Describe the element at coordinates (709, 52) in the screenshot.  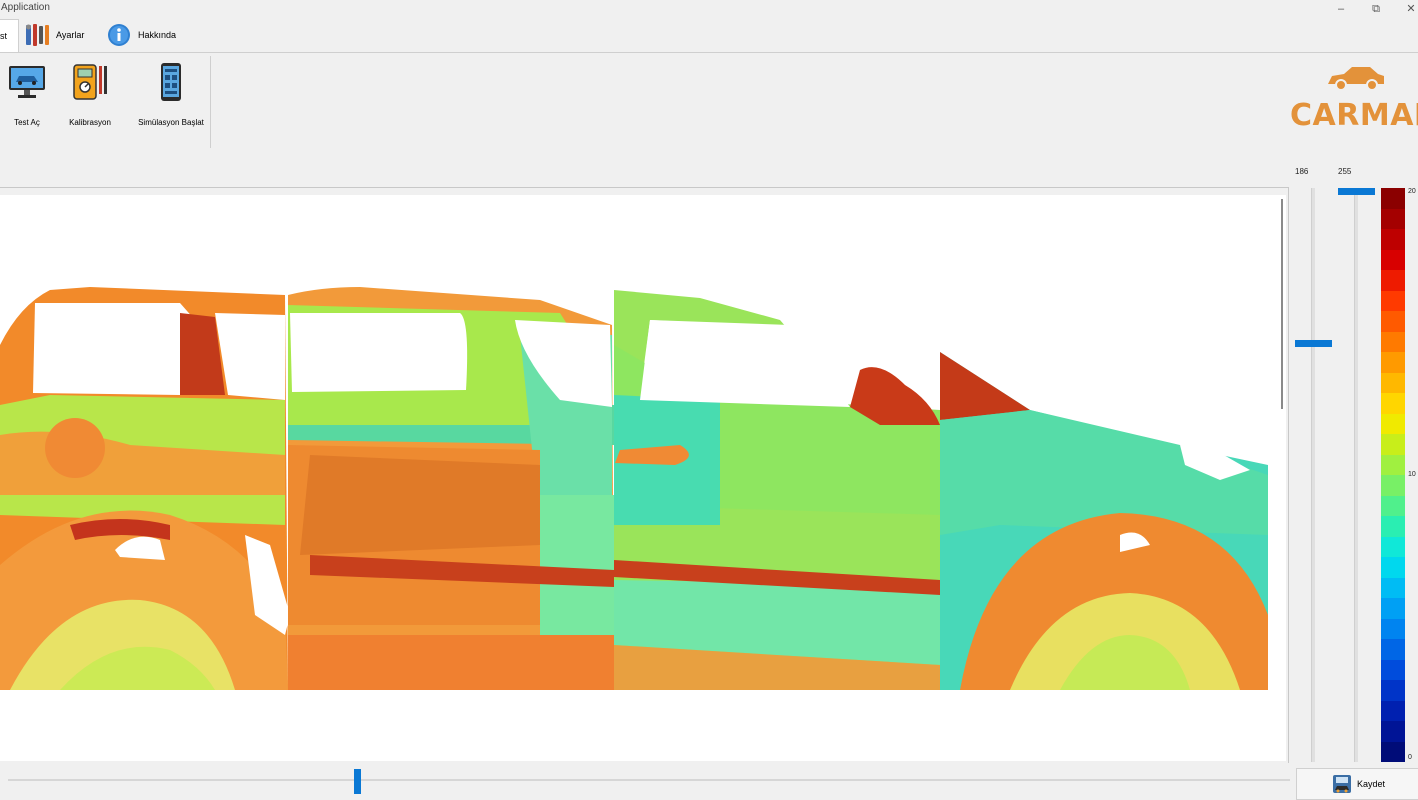
I see `ribbon-divider` at that location.